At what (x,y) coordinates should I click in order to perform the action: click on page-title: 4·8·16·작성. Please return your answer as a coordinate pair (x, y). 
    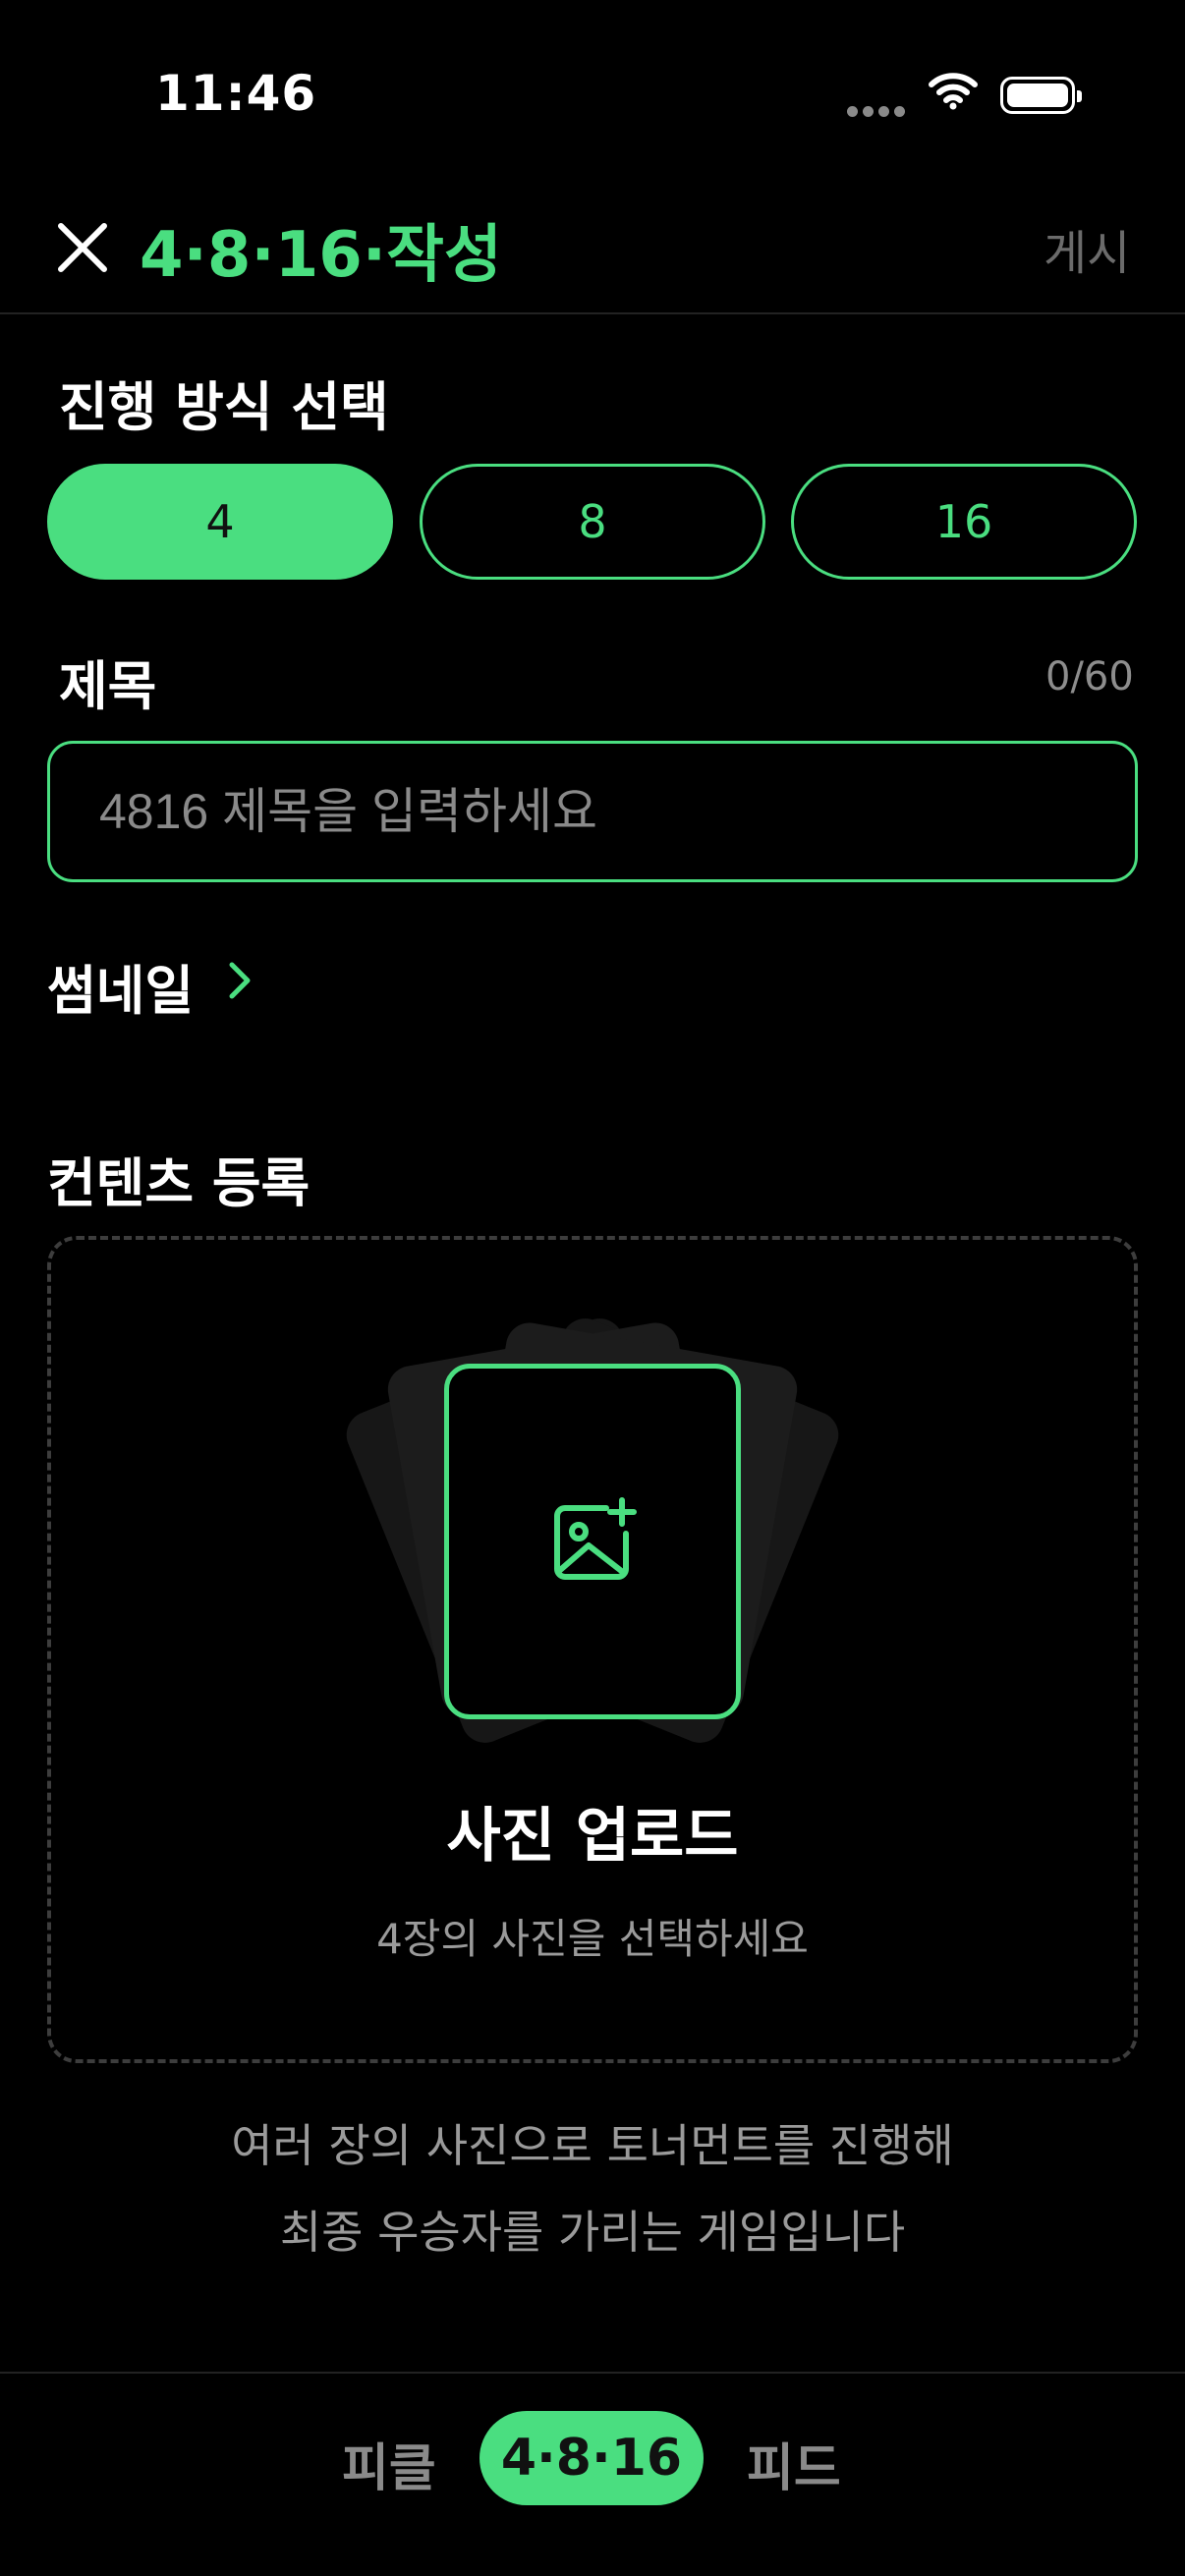
    Looking at the image, I should click on (321, 255).